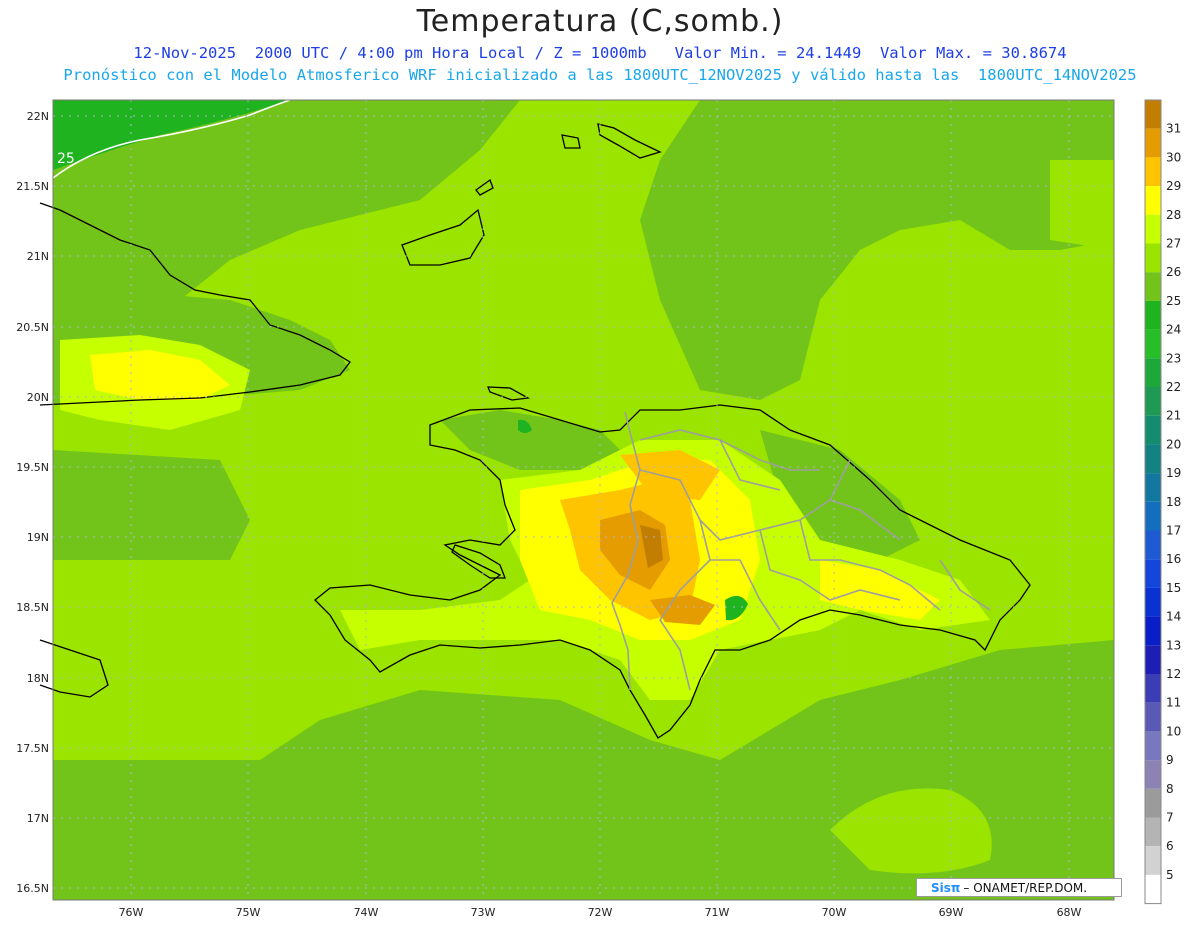 The width and height of the screenshot is (1200, 927). Describe the element at coordinates (1173, 157) in the screenshot. I see `colorbar-label: 30` at that location.